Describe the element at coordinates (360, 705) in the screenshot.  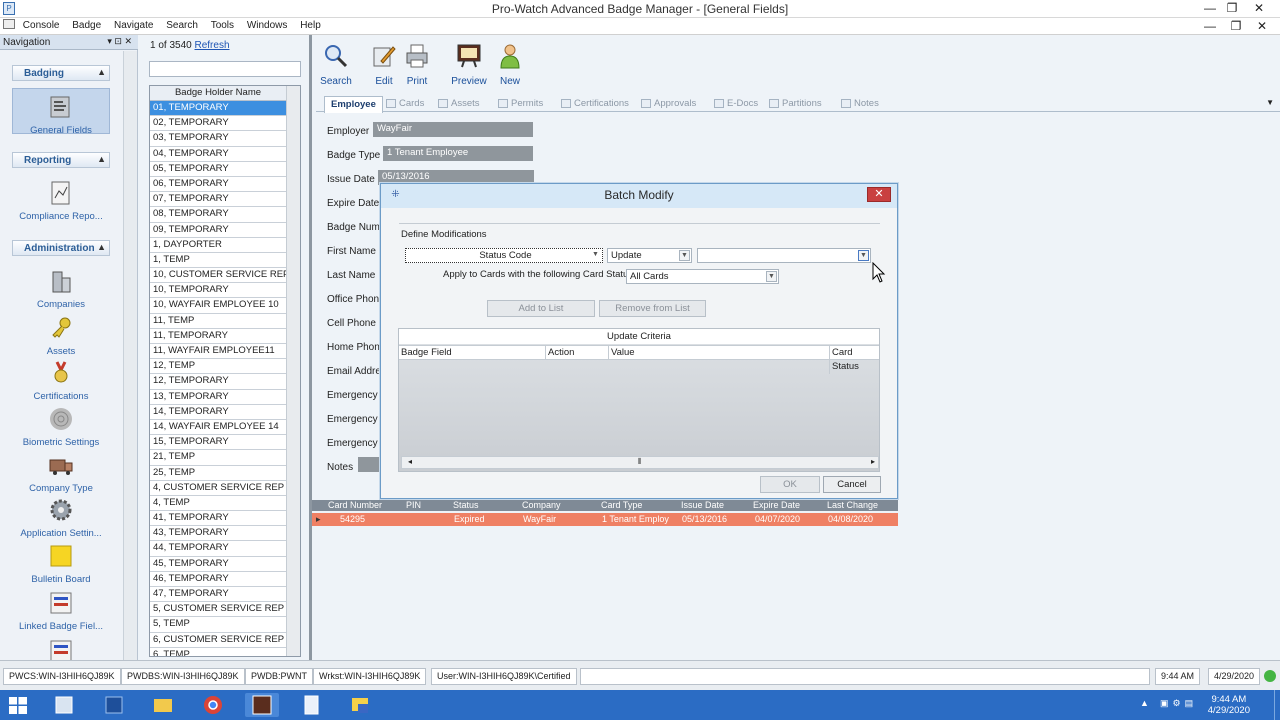
I see `taskbar-app-icon` at that location.